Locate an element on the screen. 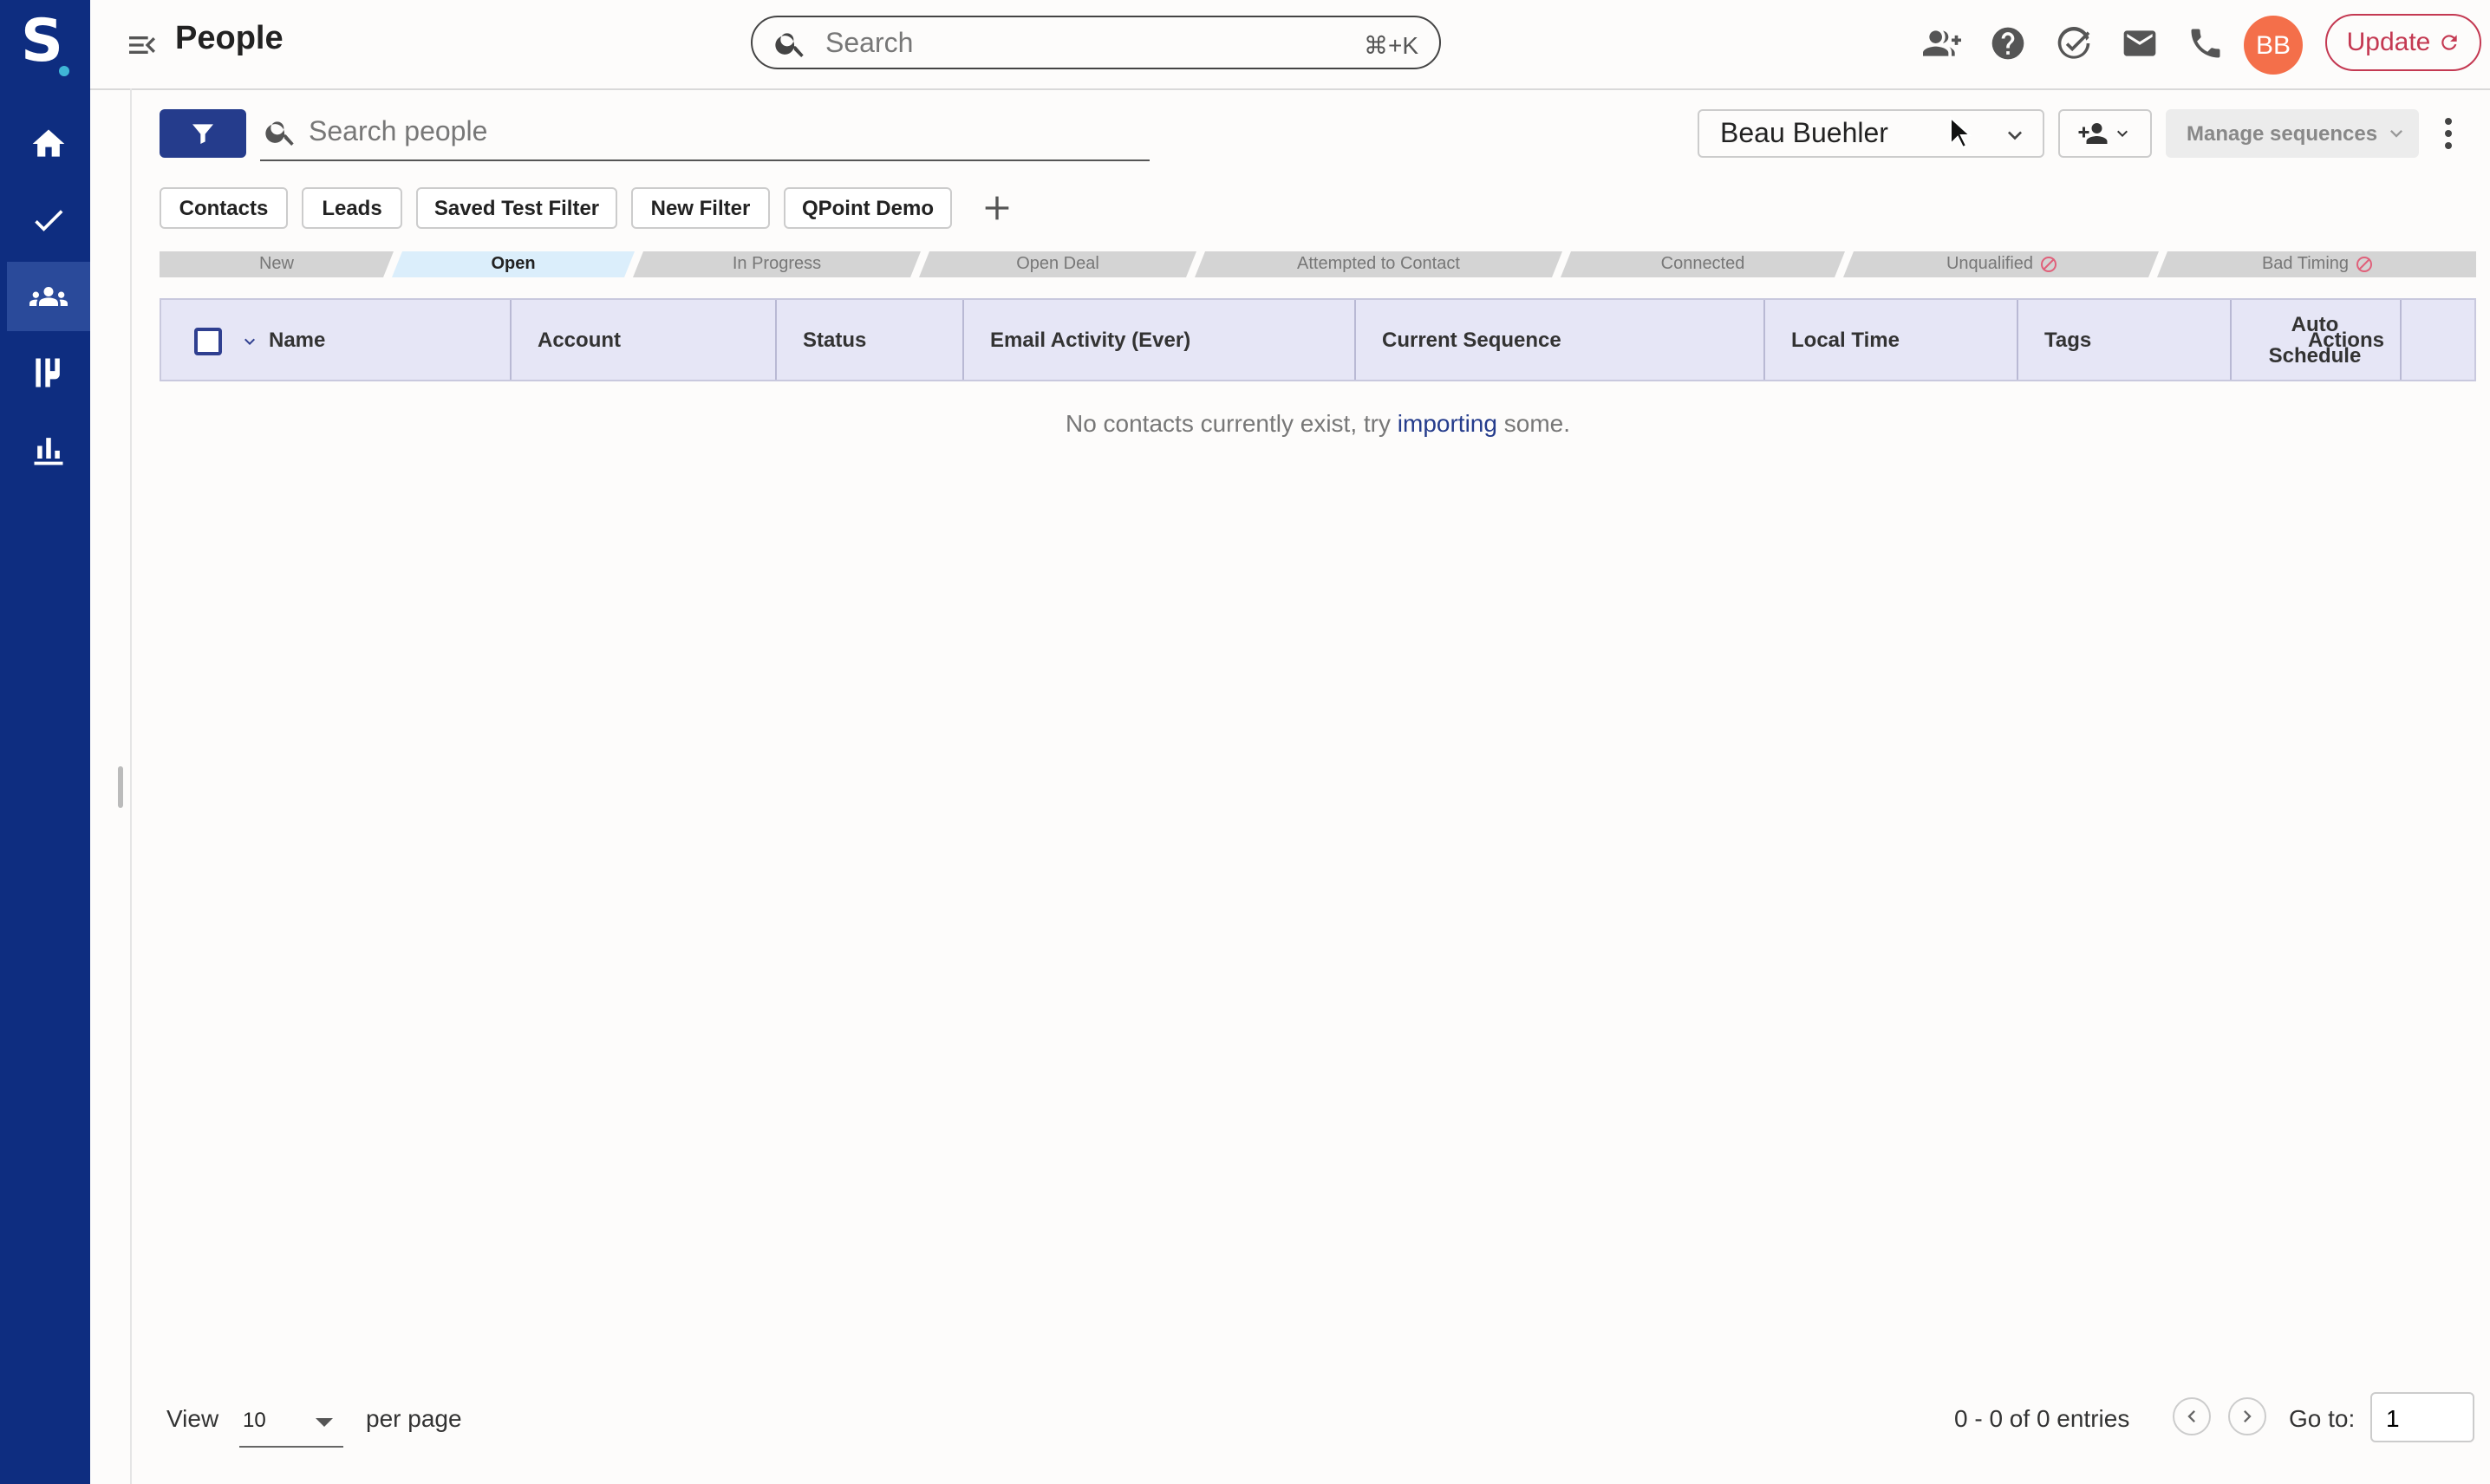 Image resolution: width=2490 pixels, height=1484 pixels. logo: S is located at coordinates (46, 41).